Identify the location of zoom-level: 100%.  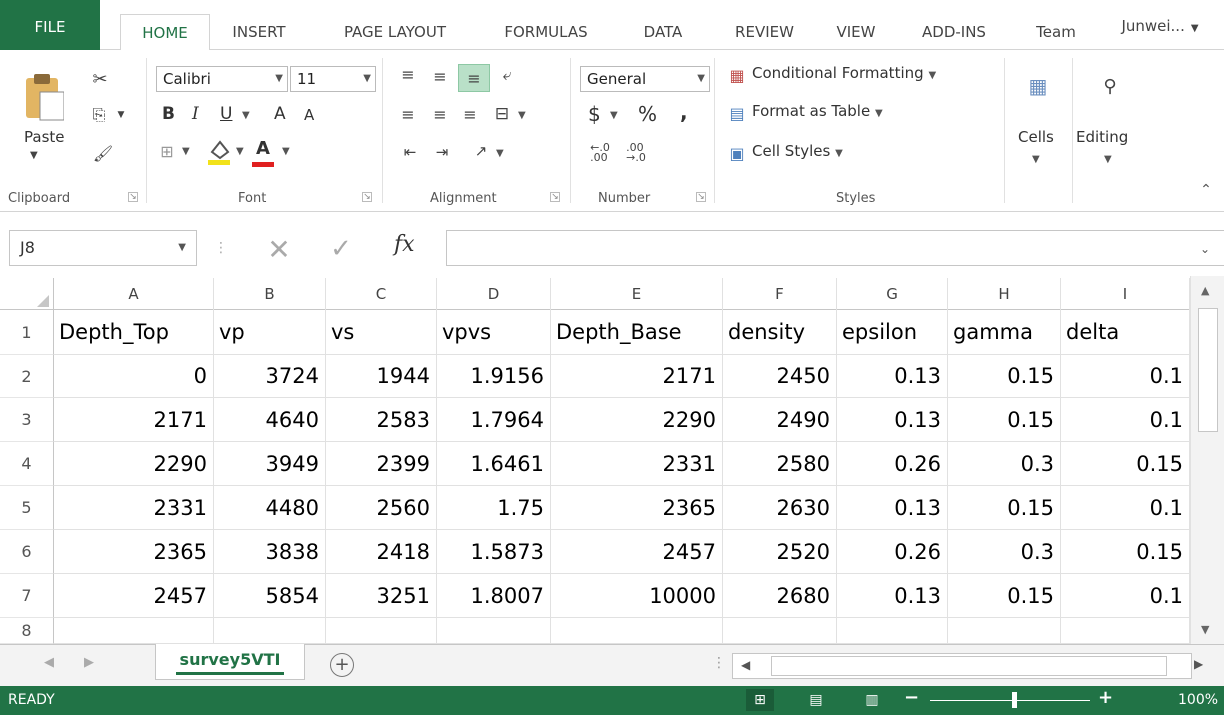
(1198, 700).